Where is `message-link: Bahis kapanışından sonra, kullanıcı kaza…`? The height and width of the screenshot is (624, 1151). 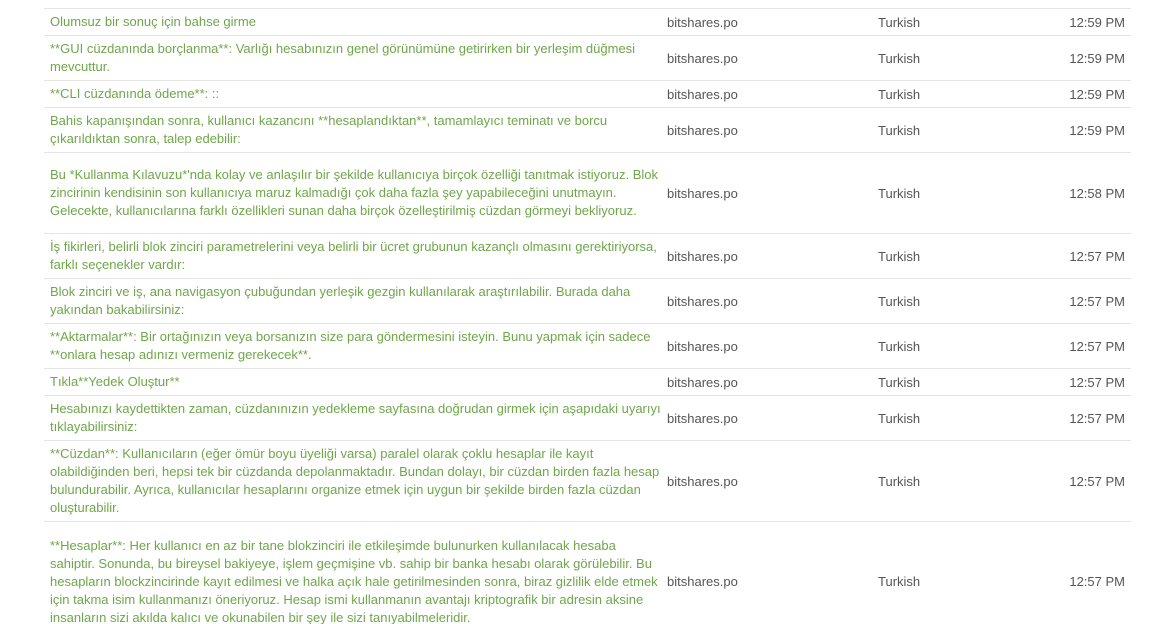 message-link: Bahis kapanışından sonra, kullanıcı kaza… is located at coordinates (352, 130).